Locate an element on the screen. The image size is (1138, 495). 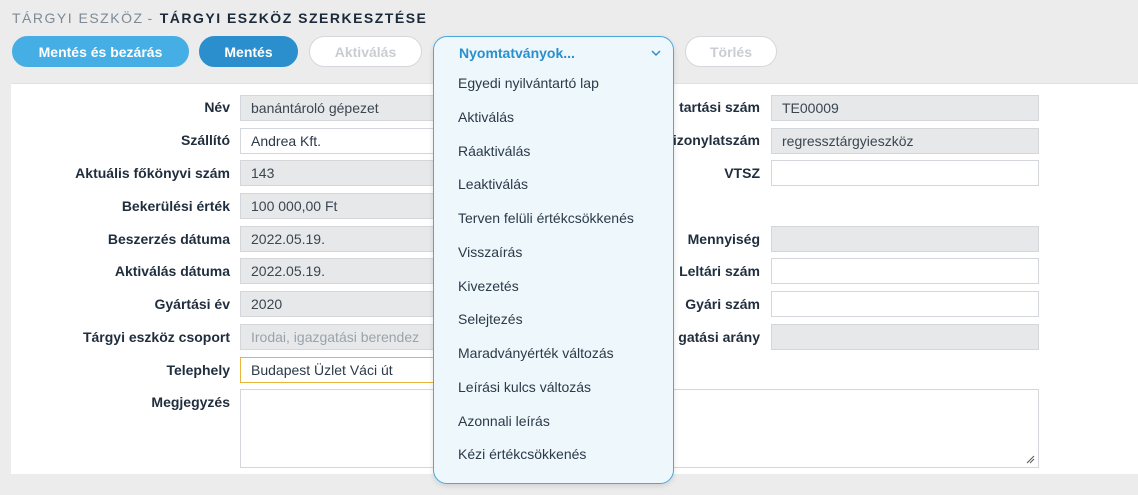
voucher-number-label: izonylatszám is located at coordinates (716, 140).